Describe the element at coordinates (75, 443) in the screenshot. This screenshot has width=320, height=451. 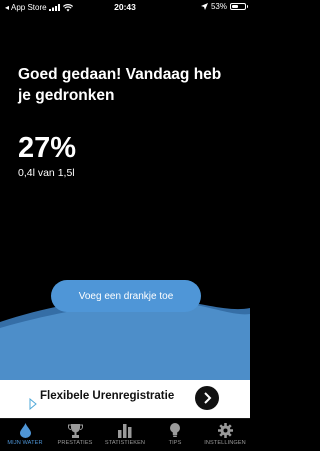
I see `tab-label: PRESTATIES` at that location.